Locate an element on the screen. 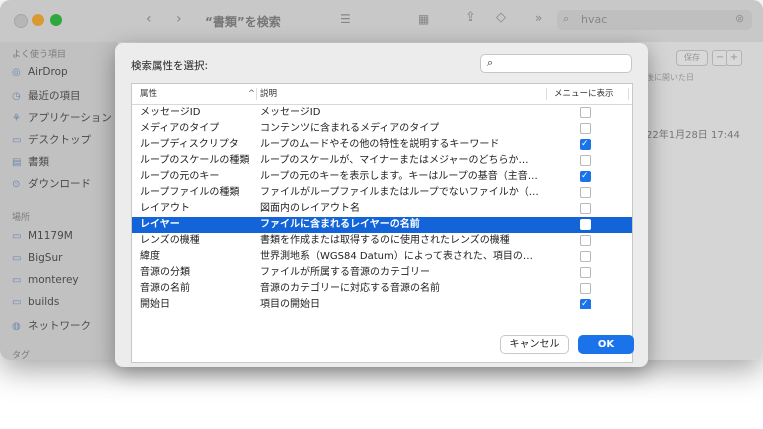  attribute-description: メッセージID is located at coordinates (290, 112).